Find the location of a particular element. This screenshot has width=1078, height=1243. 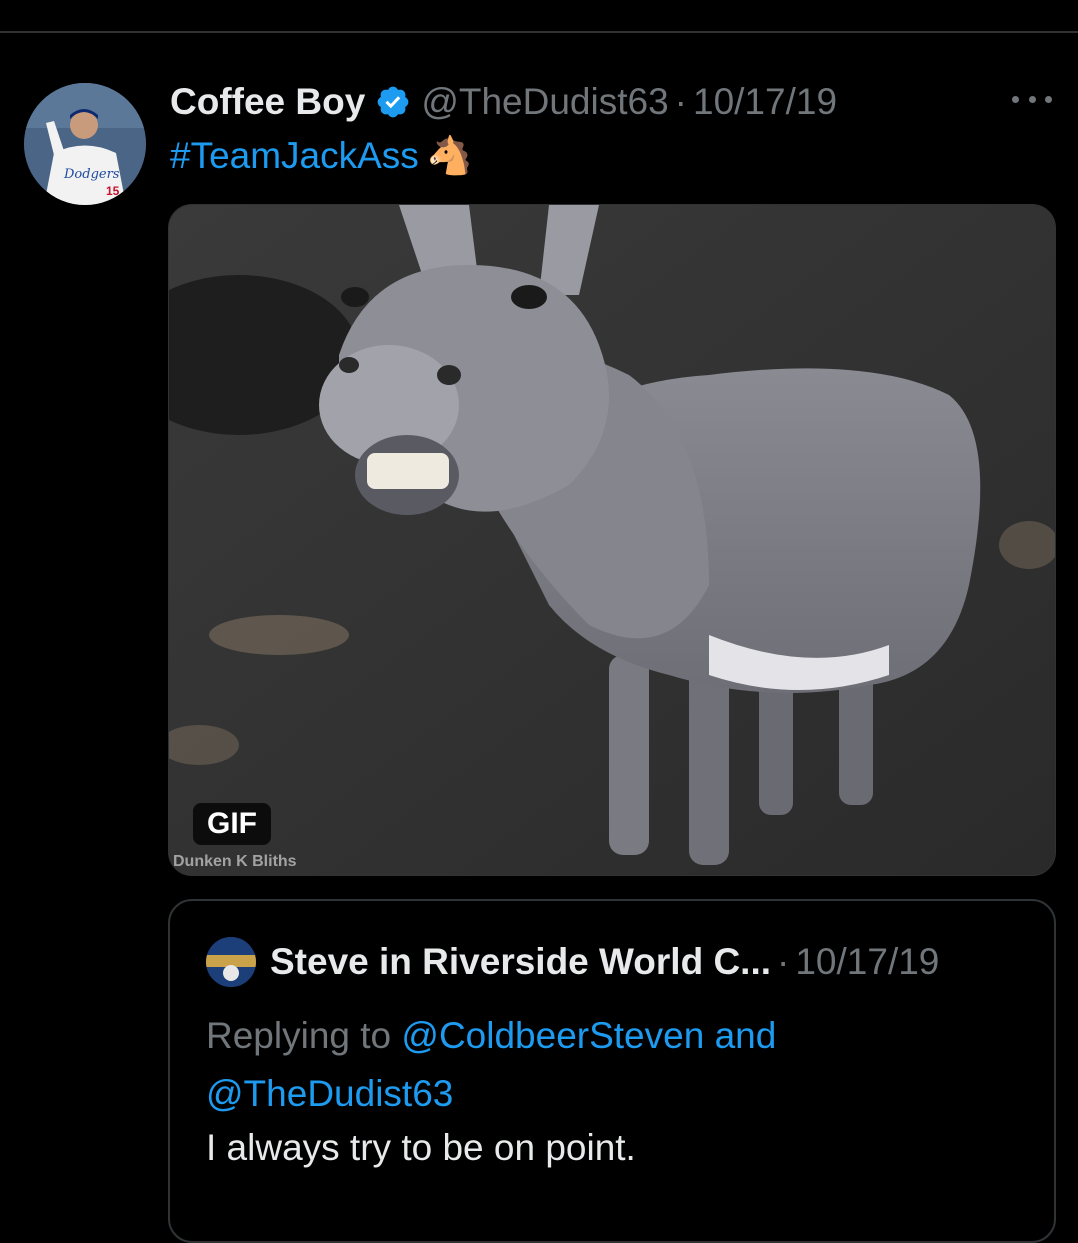

horse-emoji: 🐴 is located at coordinates (449, 155).